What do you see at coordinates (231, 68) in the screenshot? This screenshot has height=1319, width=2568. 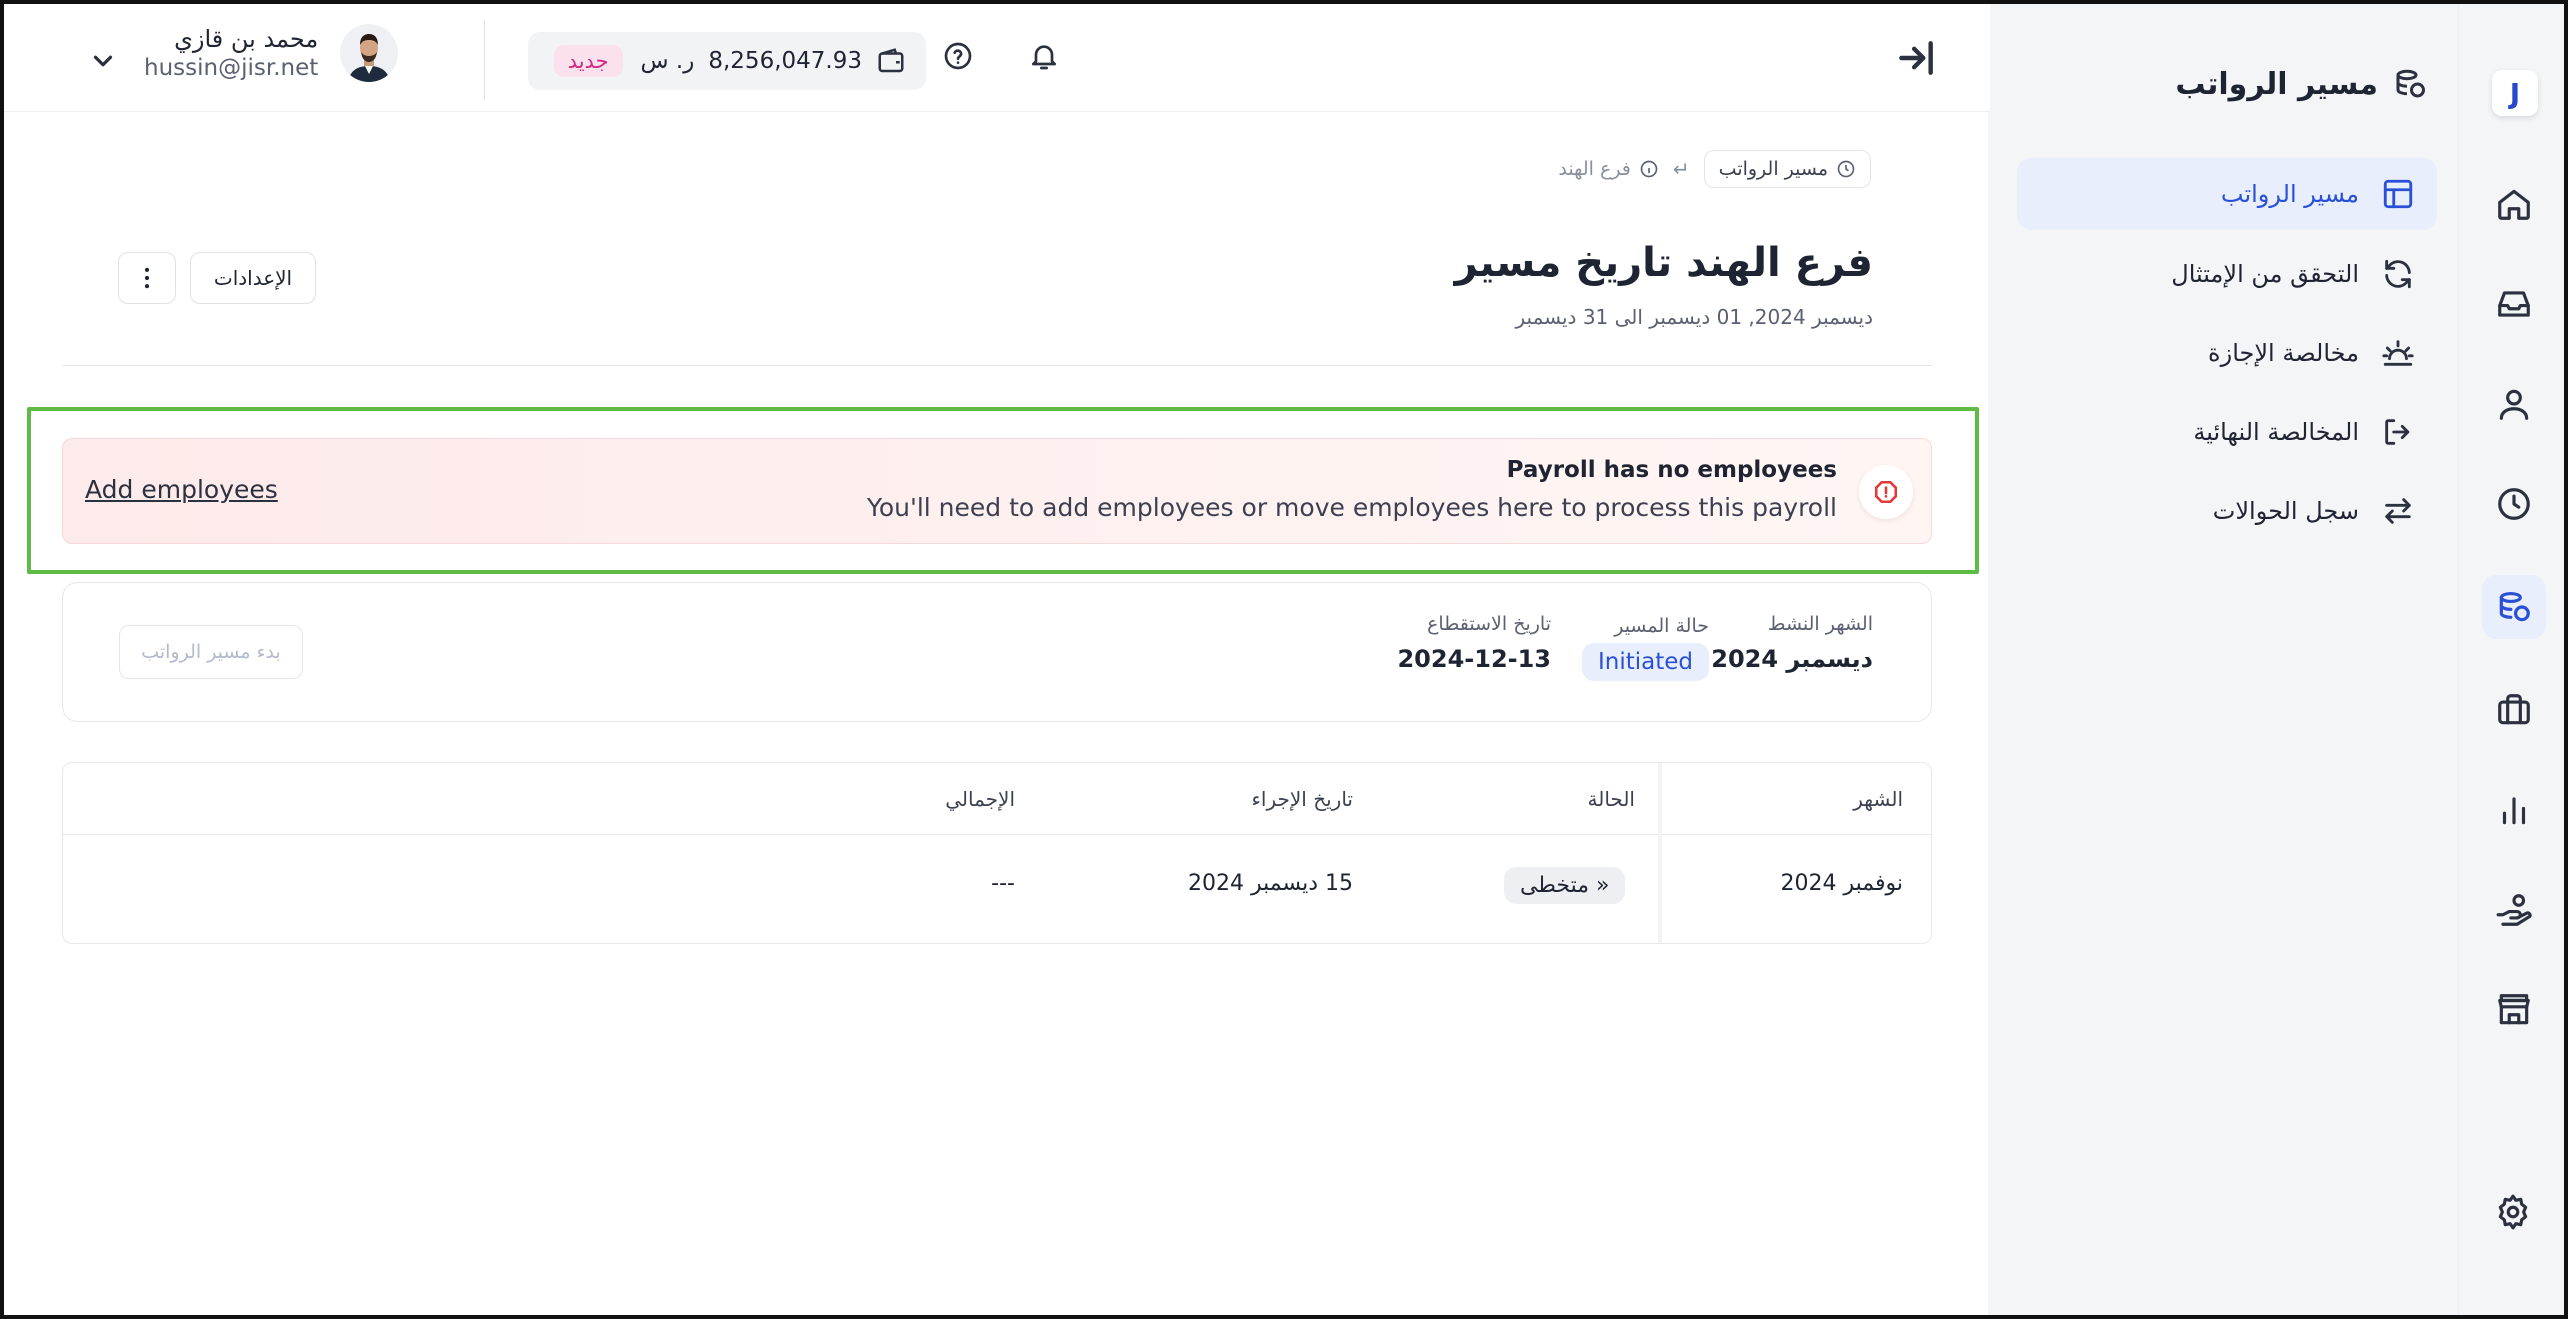 I see `user-email: hussin@jisr.net` at bounding box center [231, 68].